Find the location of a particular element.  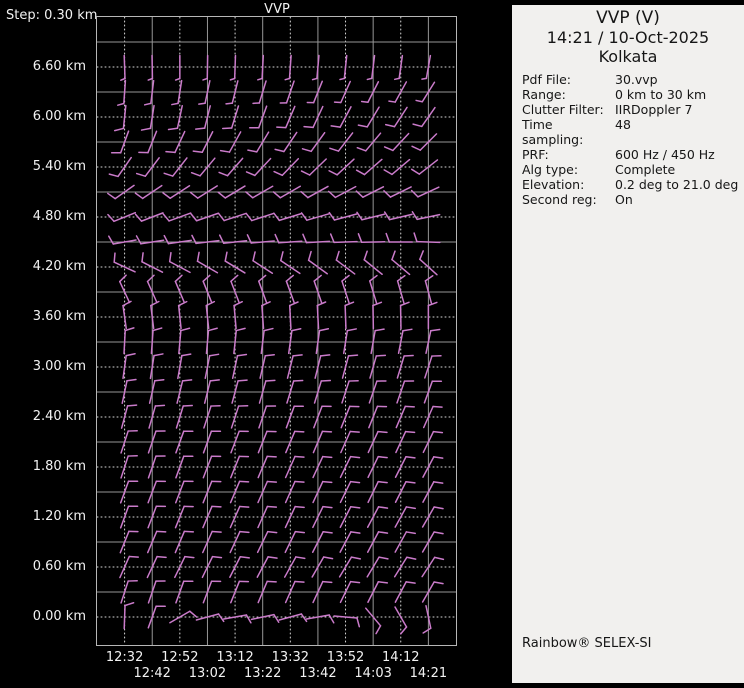

panel-datetime: 14:21 / 10-Oct-2025 is located at coordinates (628, 37).